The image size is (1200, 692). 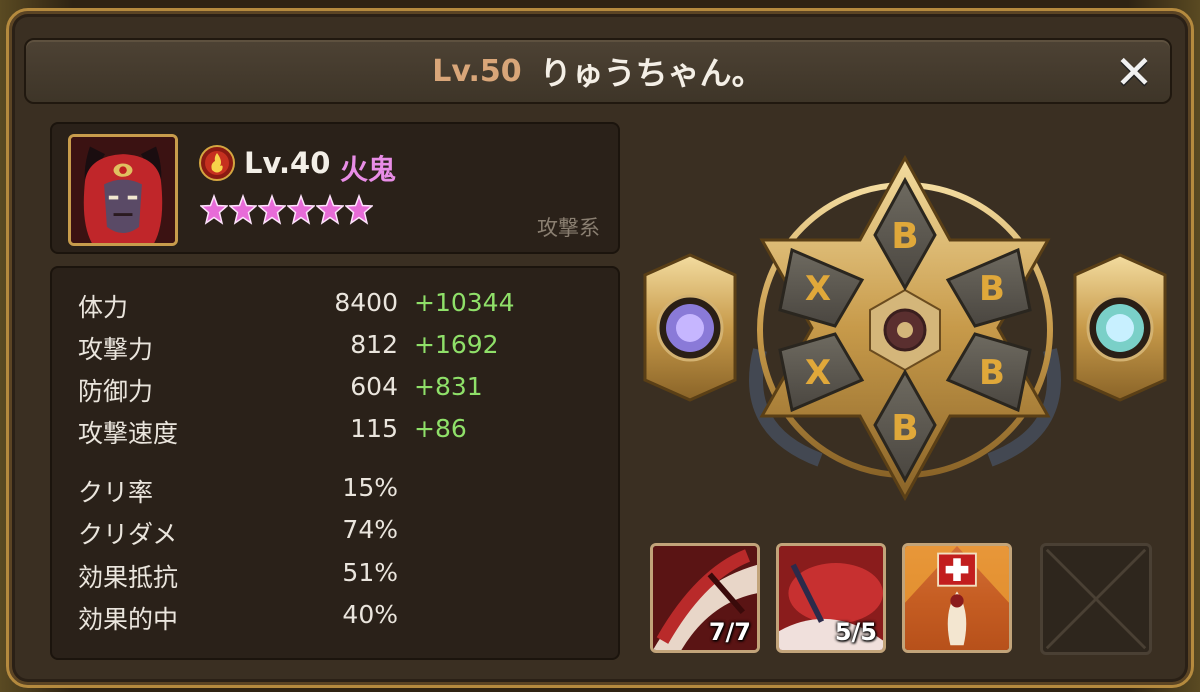 I want to click on holy-banner-icon, so click(x=957, y=598).